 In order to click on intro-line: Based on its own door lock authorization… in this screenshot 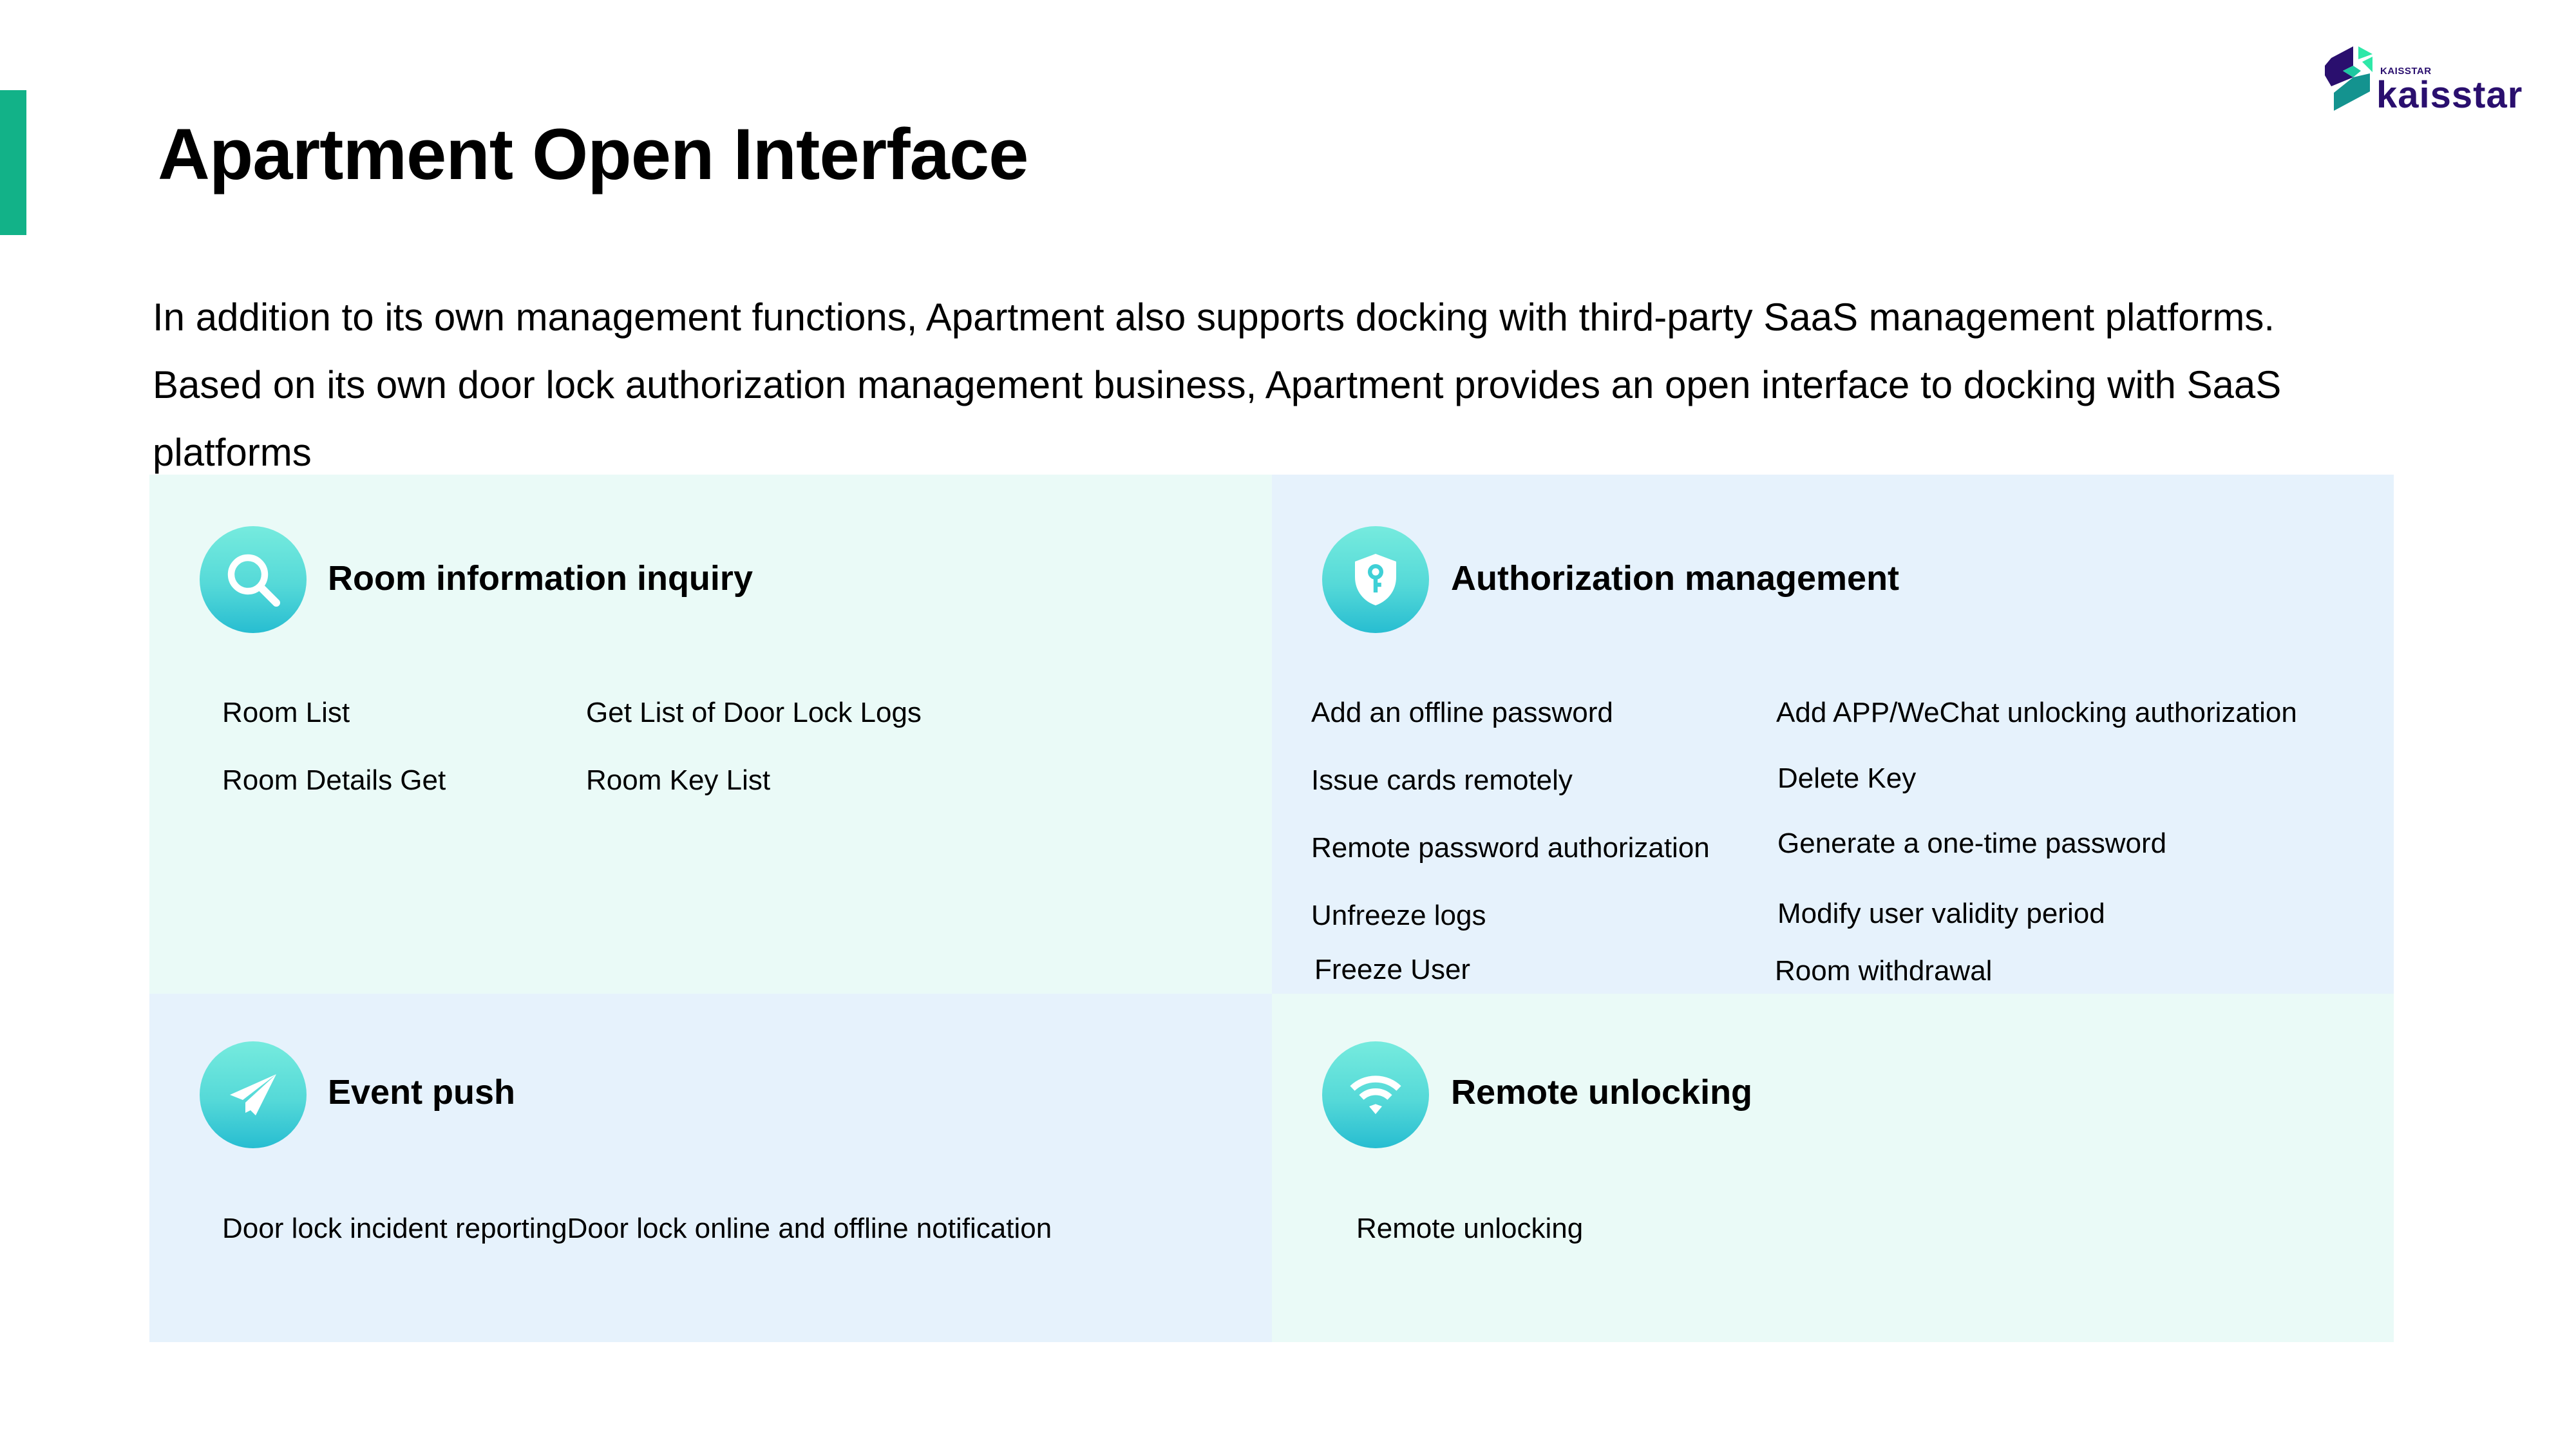, I will do `click(1218, 384)`.